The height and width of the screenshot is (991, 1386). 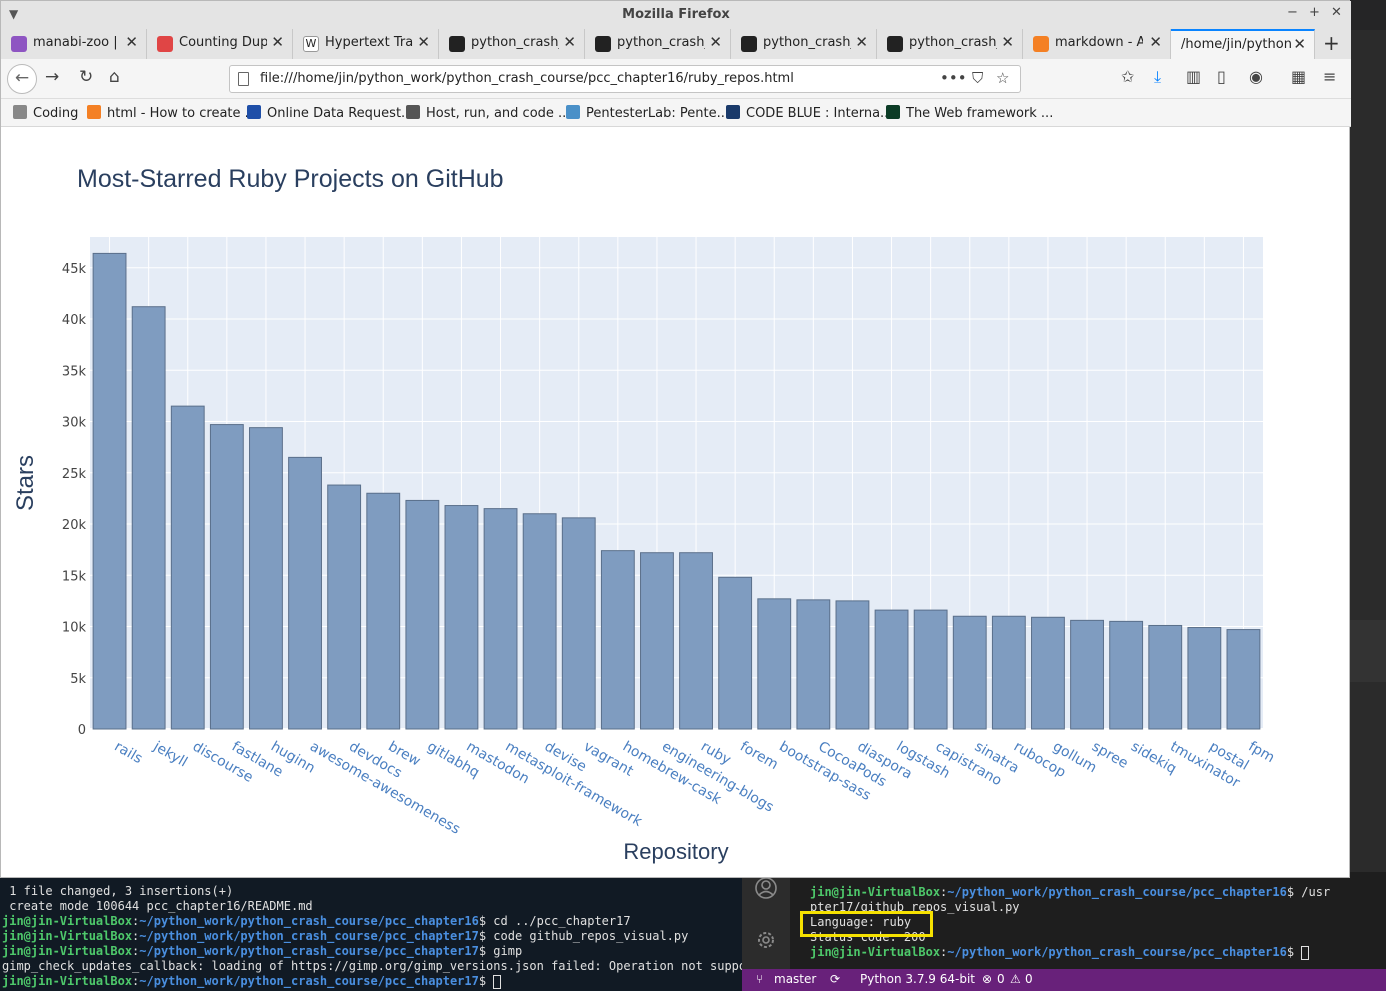 I want to click on tab-4: python_crash_c ✕, so click(x=512, y=44).